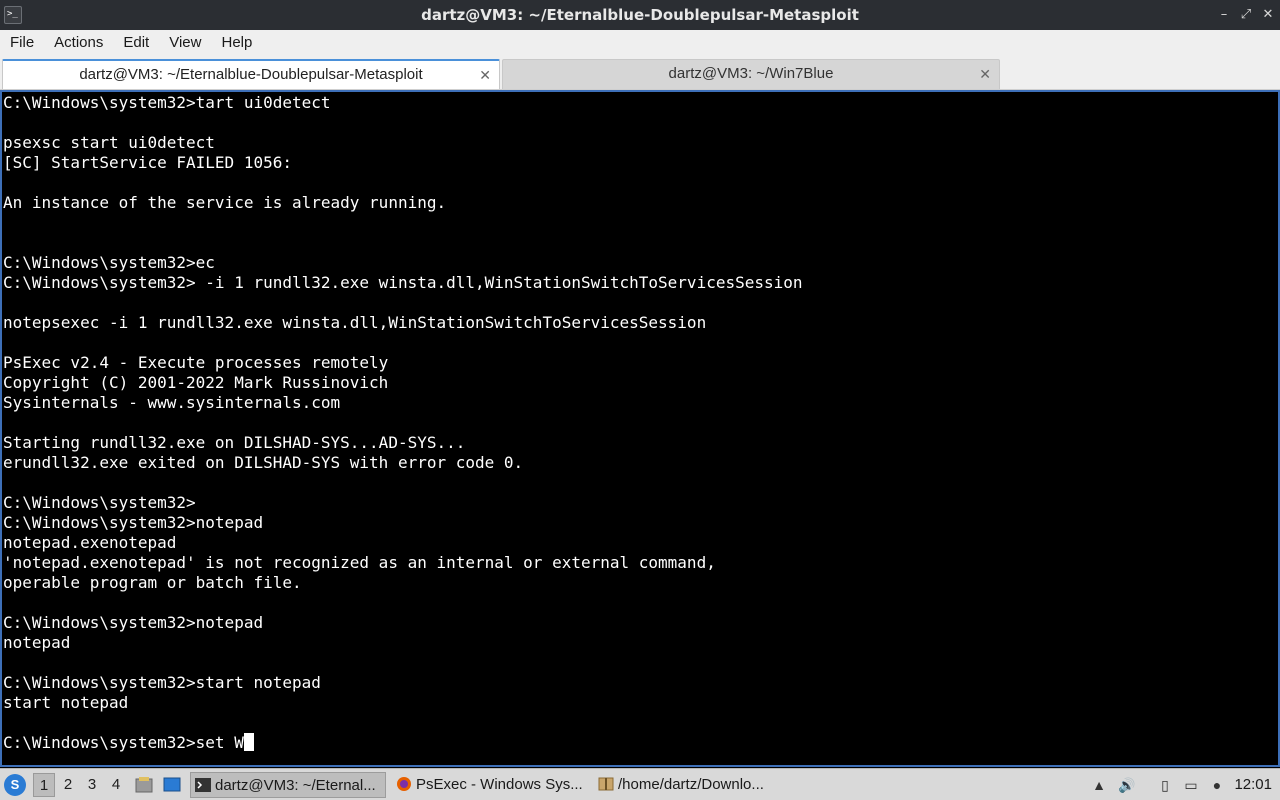 This screenshot has height=800, width=1280. Describe the element at coordinates (1224, 15) in the screenshot. I see `minimize-button: –` at that location.